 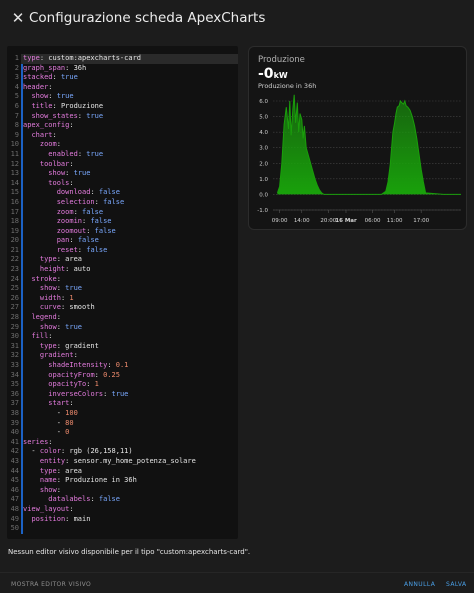 I want to click on code-text: series:, so click(x=38, y=443).